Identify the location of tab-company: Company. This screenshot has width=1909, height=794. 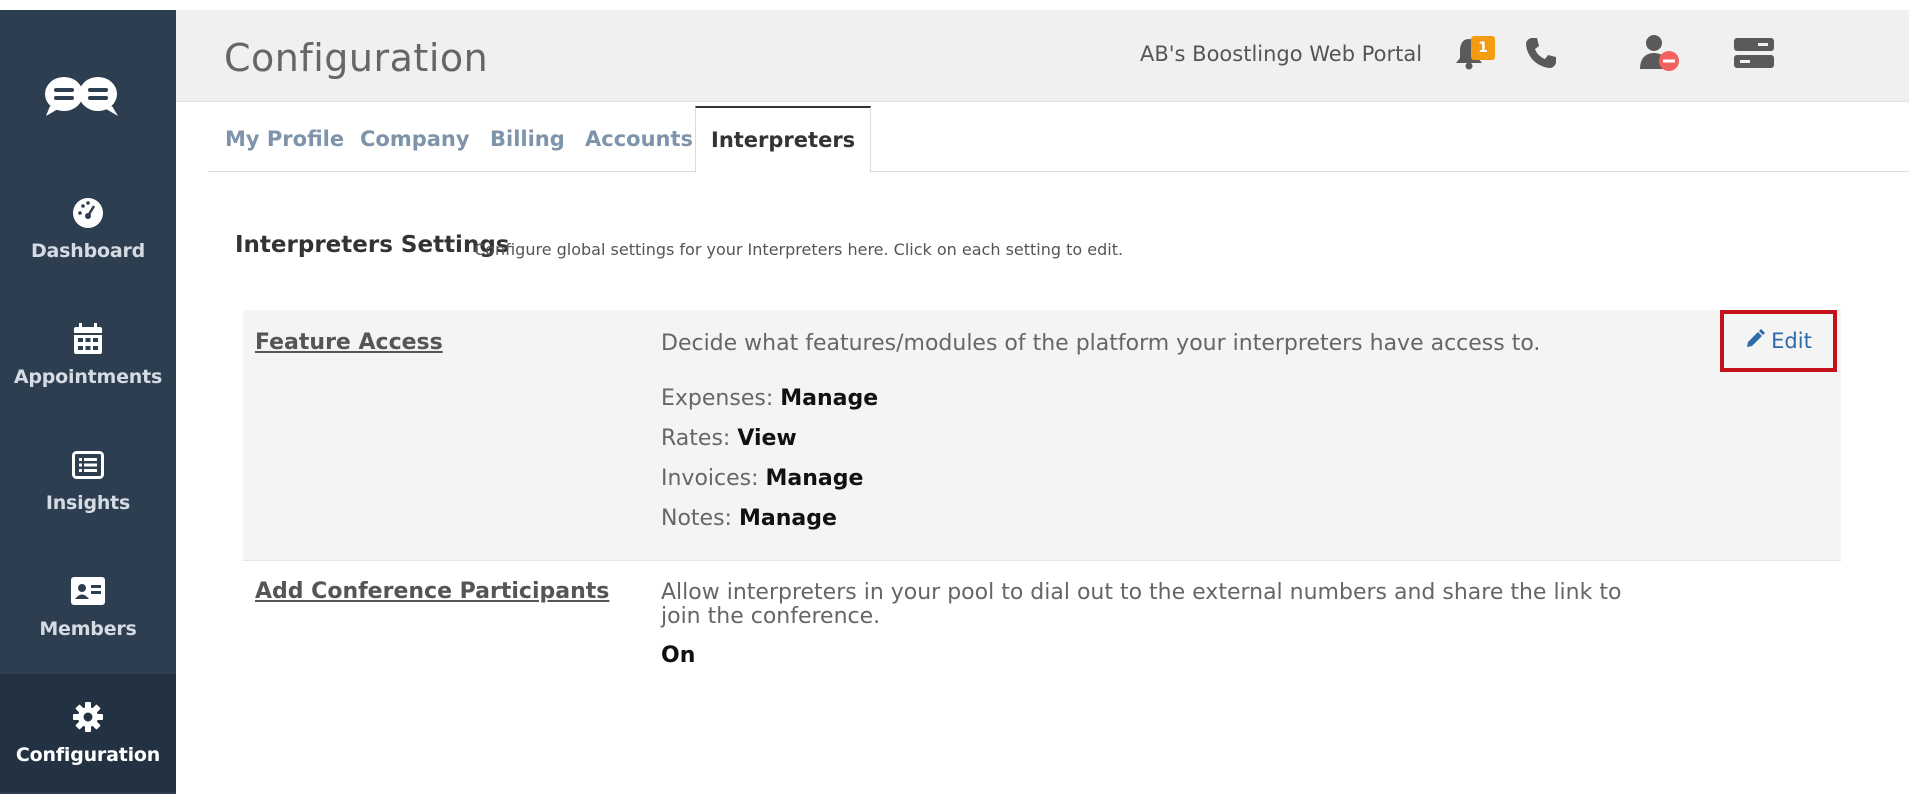
(415, 139).